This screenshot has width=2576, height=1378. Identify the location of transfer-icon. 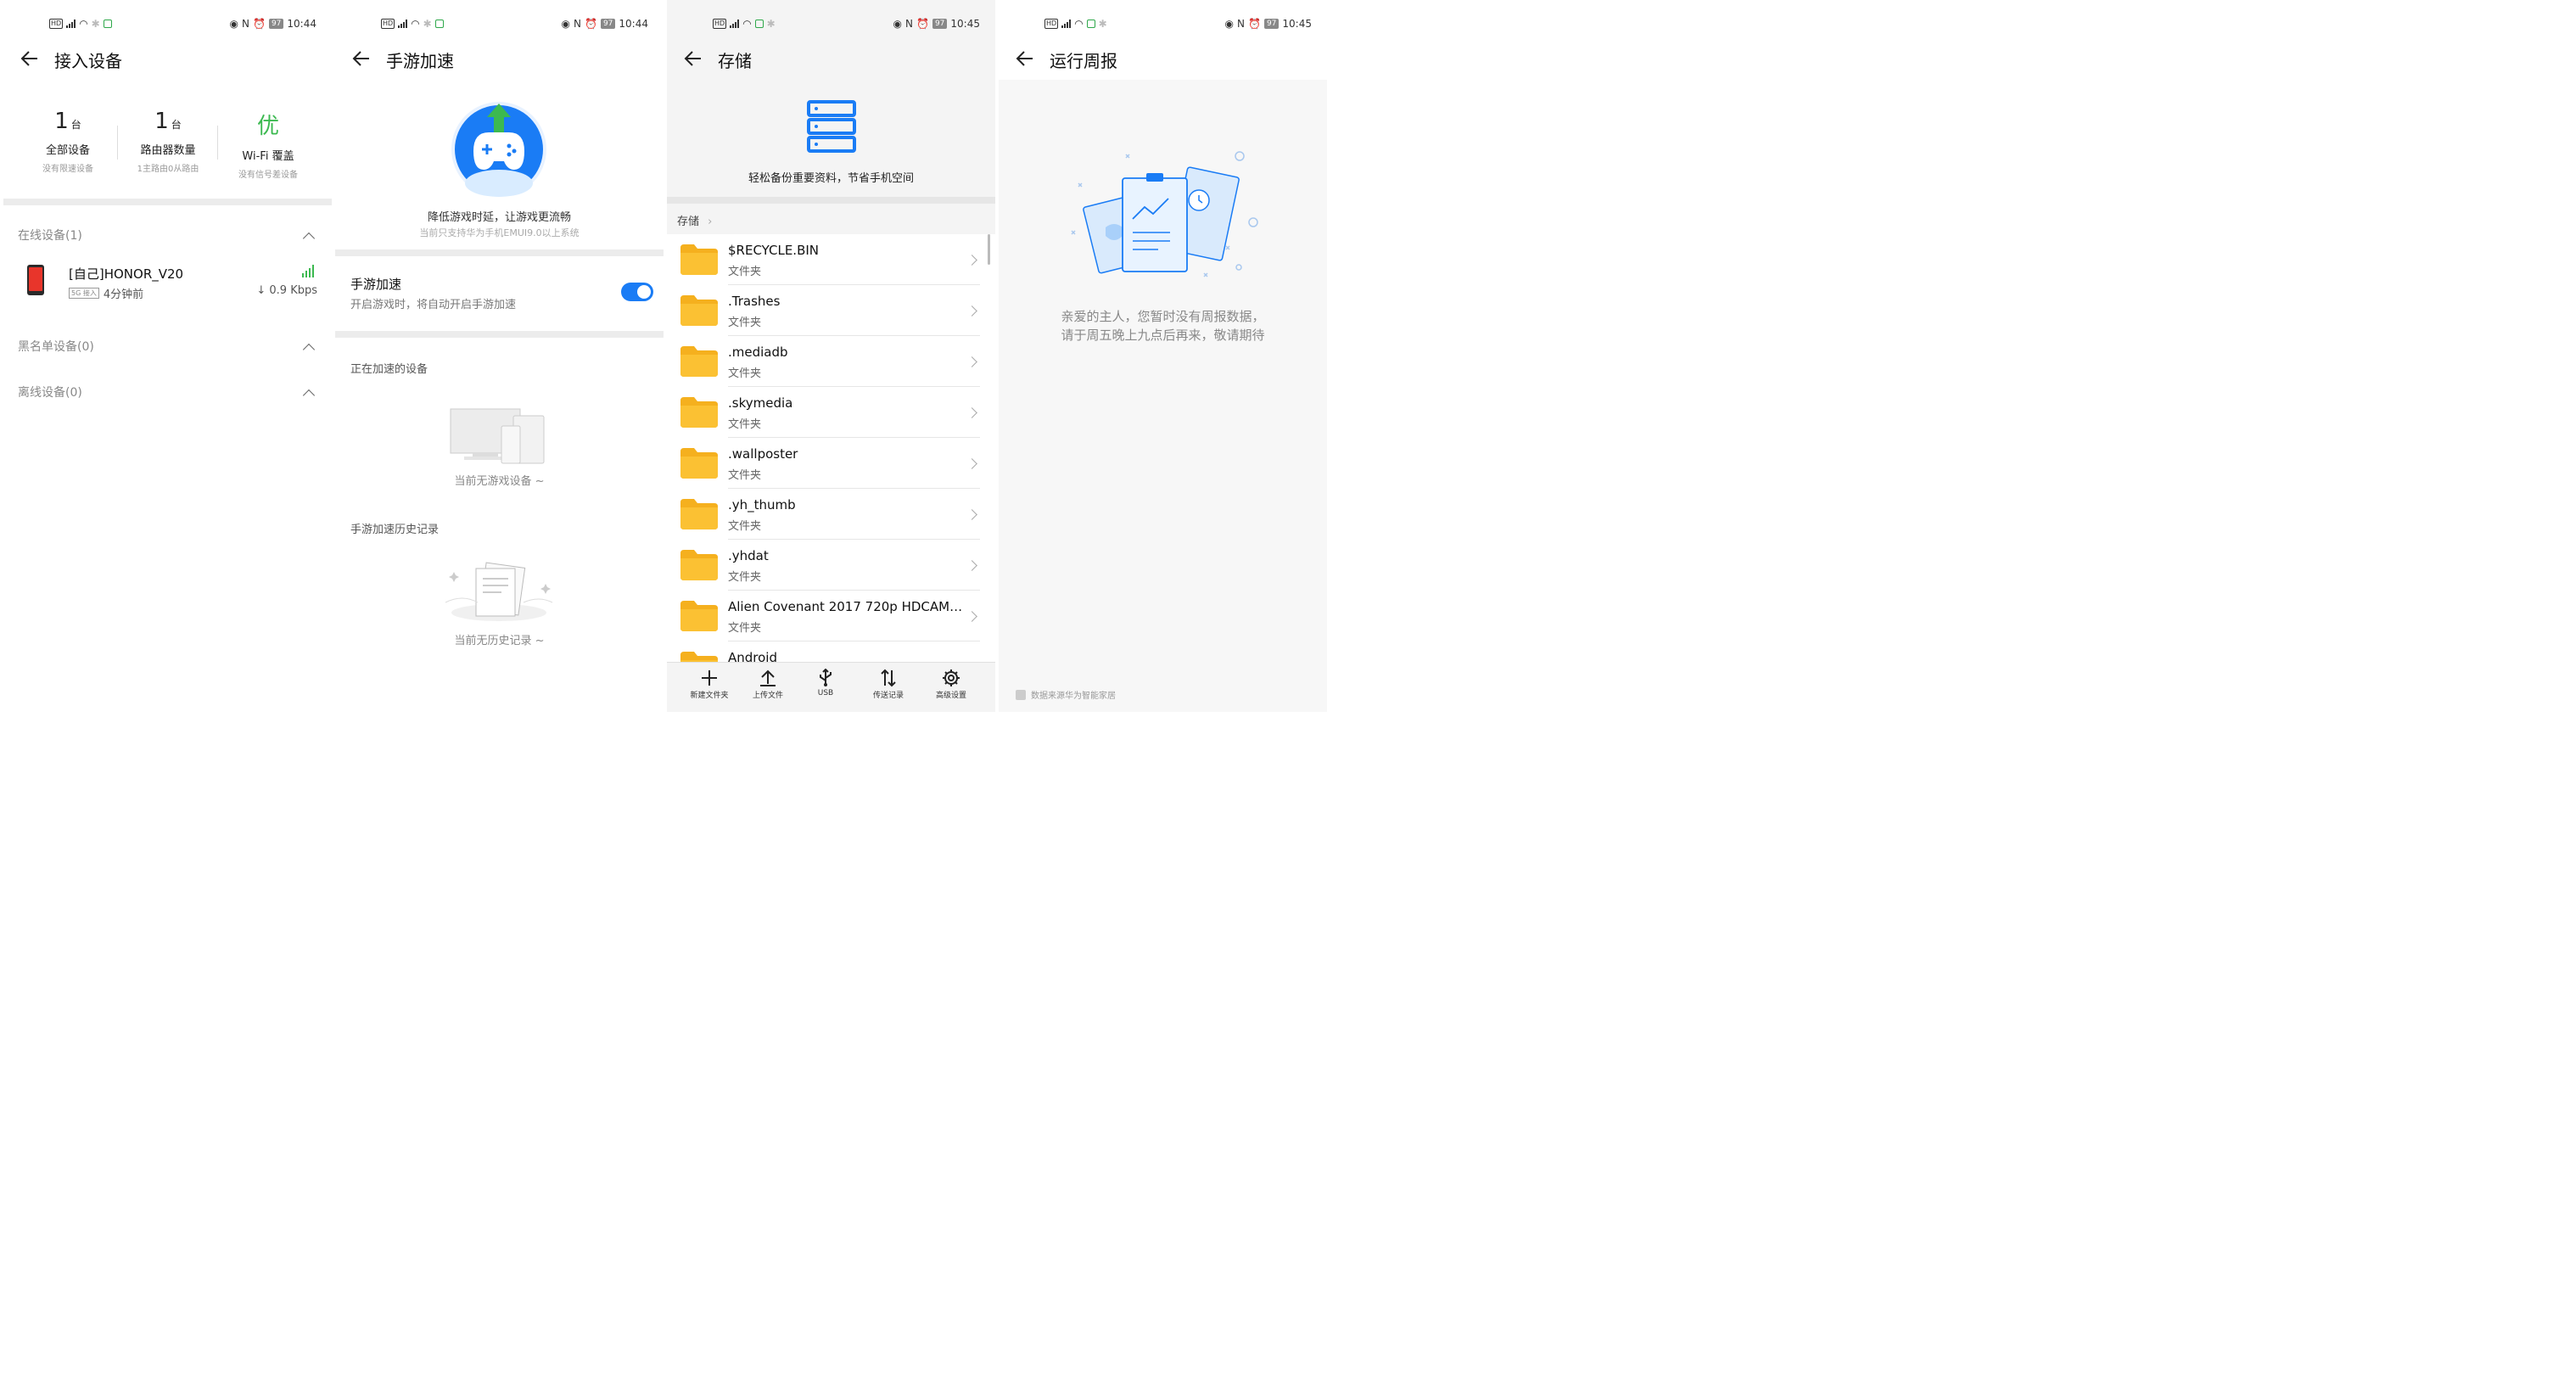
(888, 678).